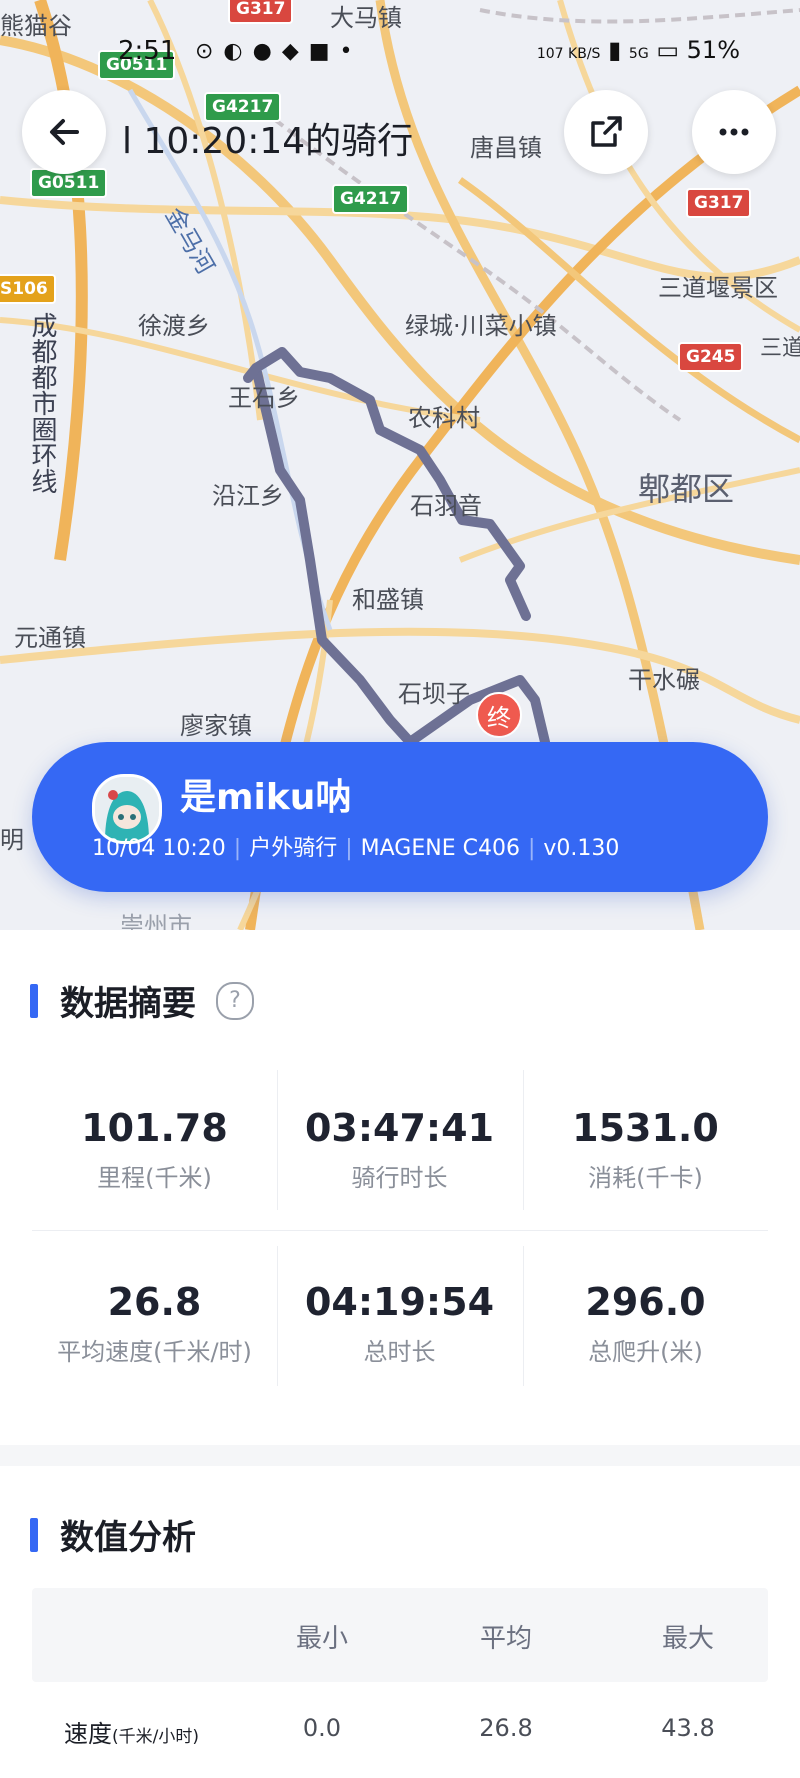 The image size is (800, 1778). I want to click on highway-shield: G245, so click(711, 357).